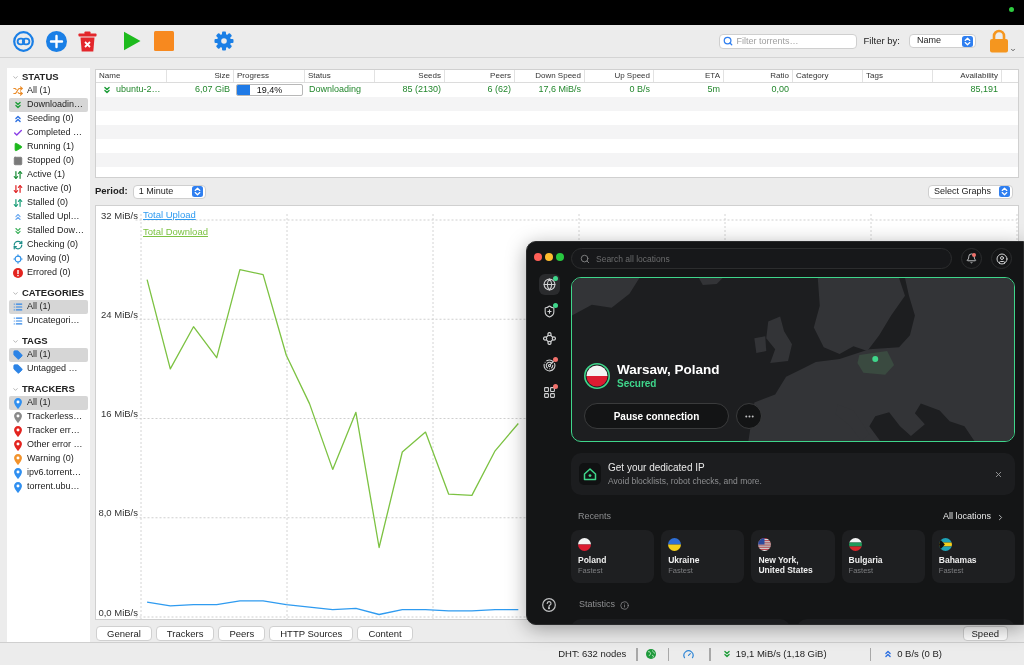  I want to click on sidebar-item: Warning (0), so click(48, 459).